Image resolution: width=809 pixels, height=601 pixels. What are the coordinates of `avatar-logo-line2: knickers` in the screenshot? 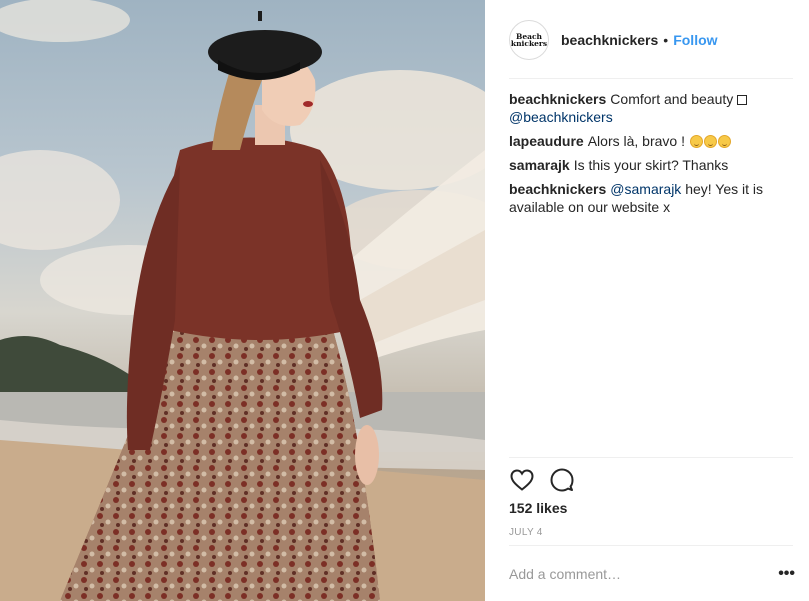 It's located at (529, 43).